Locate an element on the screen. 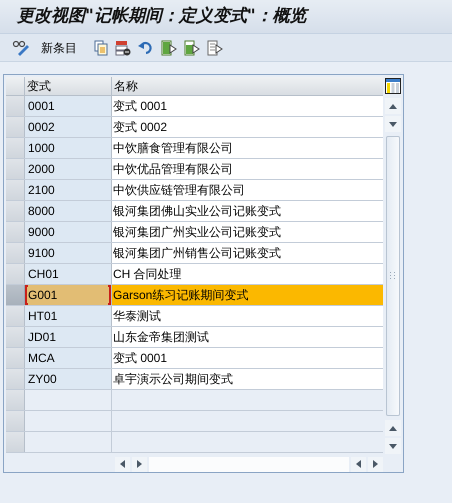  undo-icon is located at coordinates (146, 47).